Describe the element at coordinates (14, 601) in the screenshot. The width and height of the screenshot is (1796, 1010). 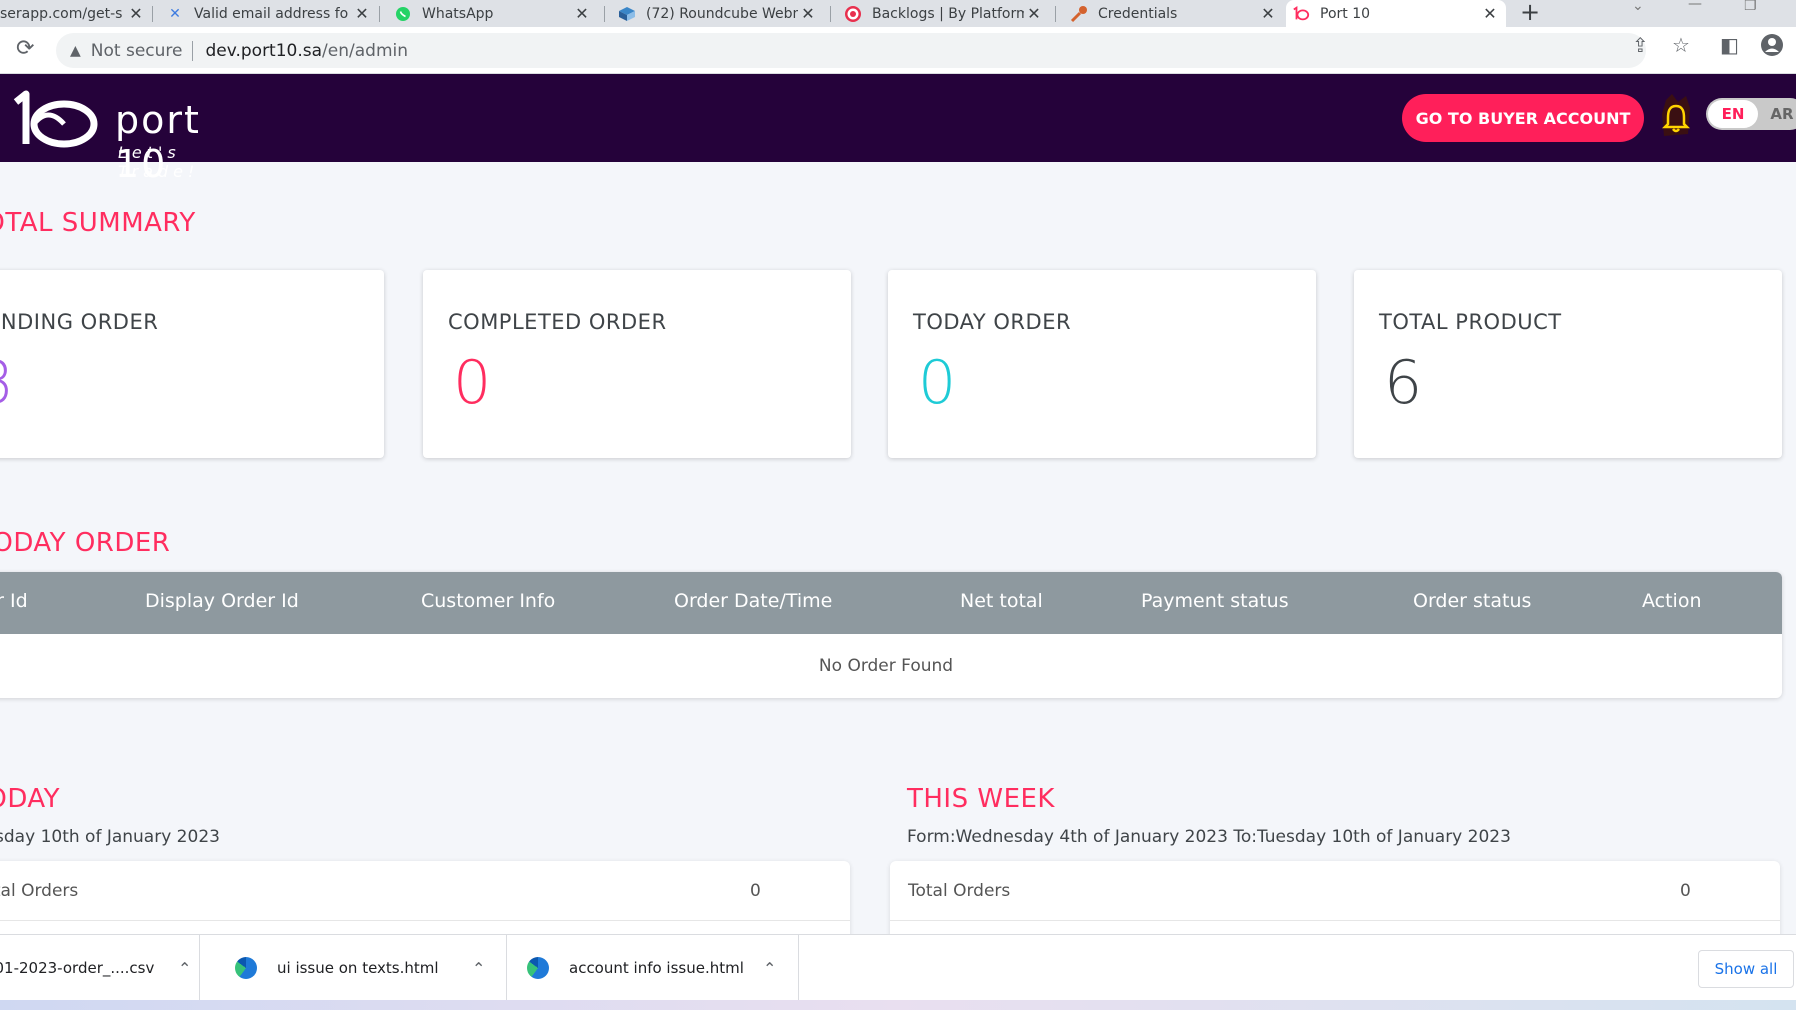
I see `column-header: Order Id` at that location.